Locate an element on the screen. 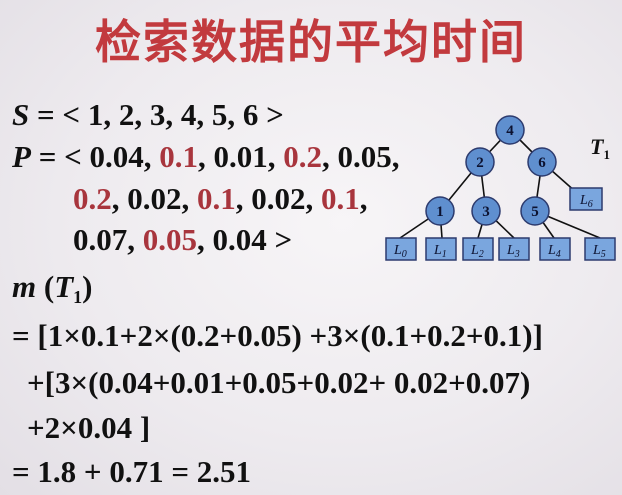 The height and width of the screenshot is (495, 622). m-var: m is located at coordinates (24, 286).